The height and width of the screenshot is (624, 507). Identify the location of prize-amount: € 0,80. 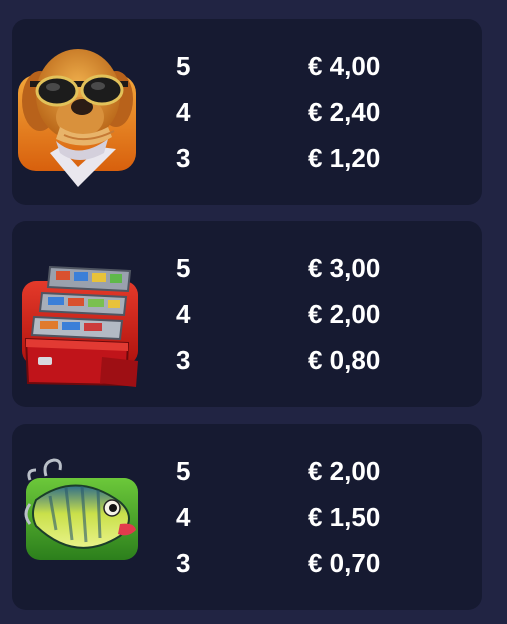
(344, 360).